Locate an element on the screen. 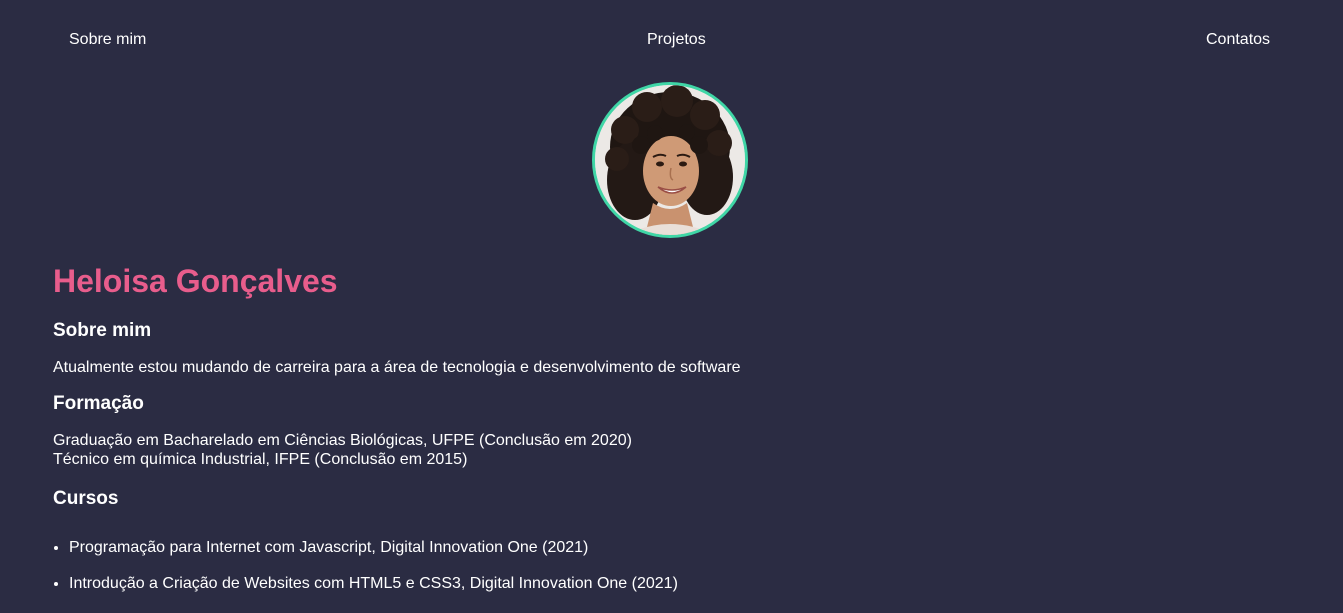  top-navigation: Sobre mim Projetos Contatos is located at coordinates (671, 41).